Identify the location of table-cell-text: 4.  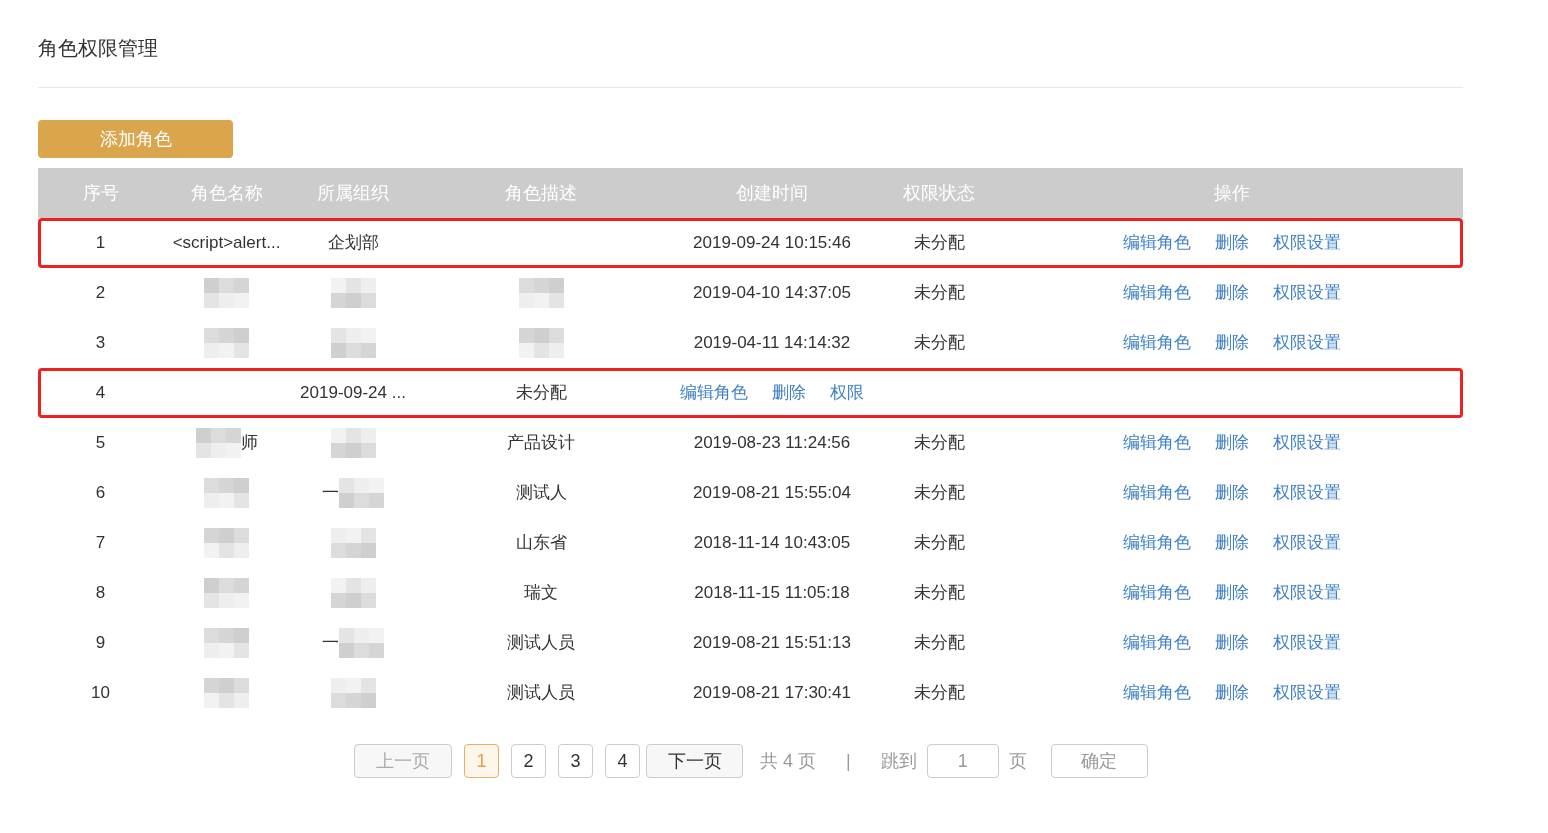
(100, 393).